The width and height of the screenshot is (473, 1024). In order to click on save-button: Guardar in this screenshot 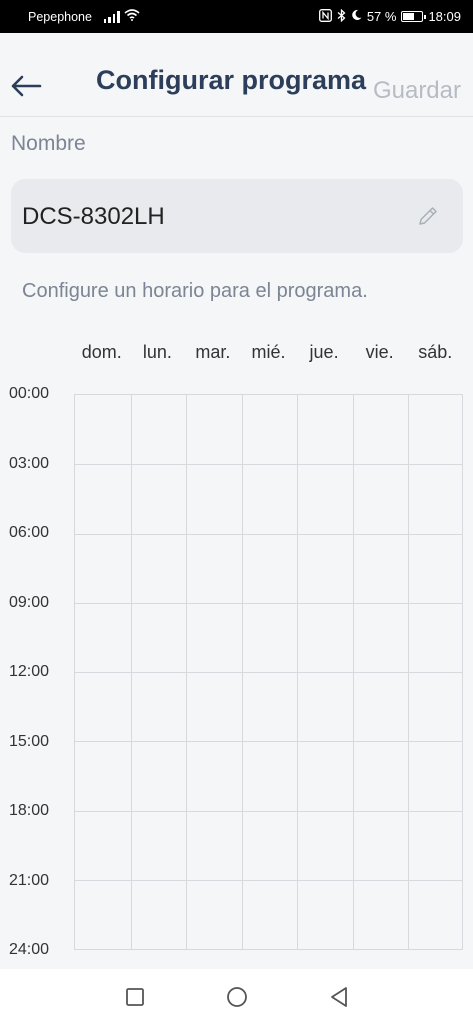, I will do `click(417, 91)`.